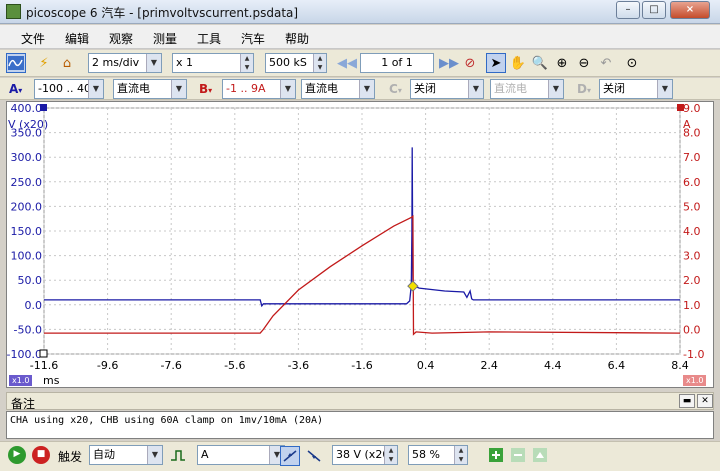 Image resolution: width=720 pixels, height=471 pixels. I want to click on collapse-icon: ▬, so click(687, 401).